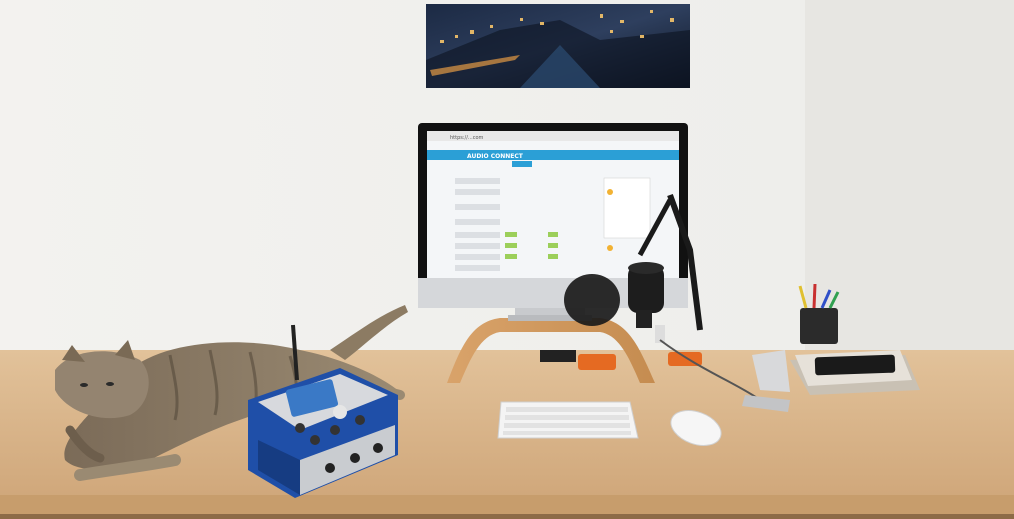  I want to click on orange-drive, so click(597, 362).